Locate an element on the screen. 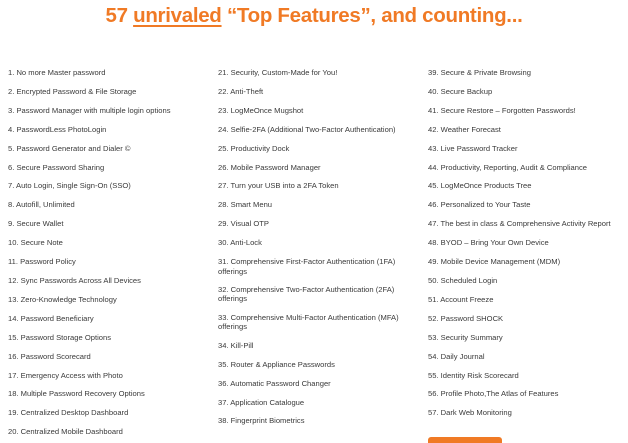 The image size is (628, 443). feature-item: 42. Weather Forecast is located at coordinates (528, 130).